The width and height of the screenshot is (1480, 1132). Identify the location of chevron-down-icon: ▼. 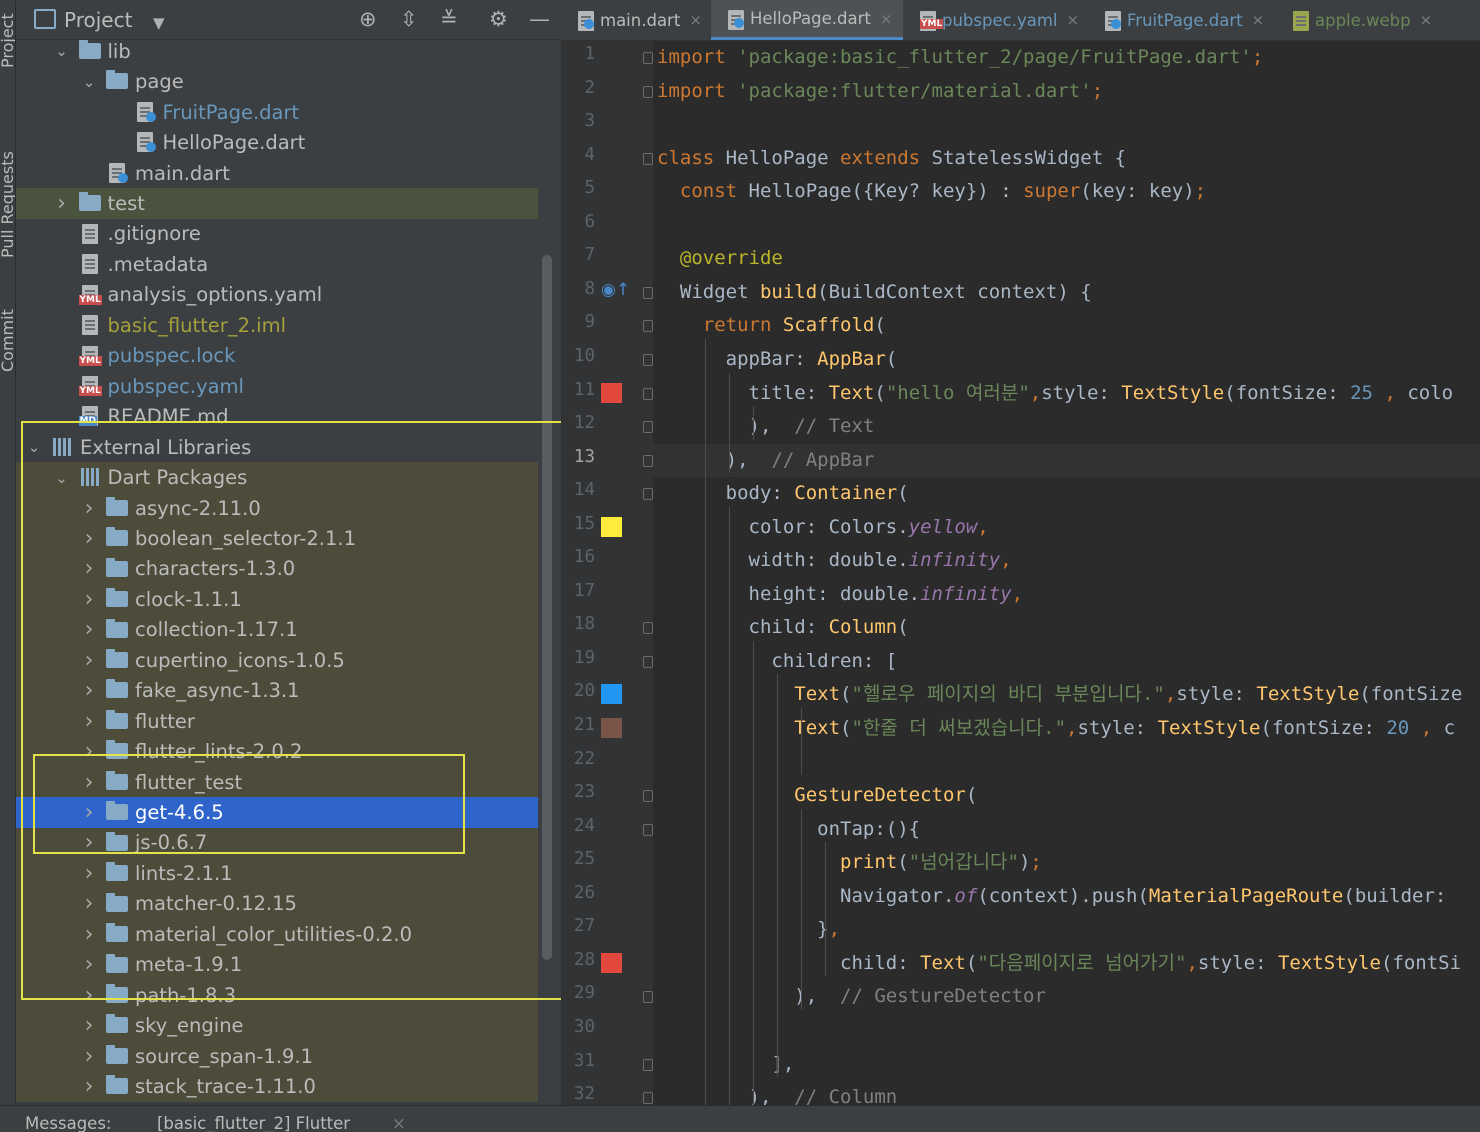
(159, 23).